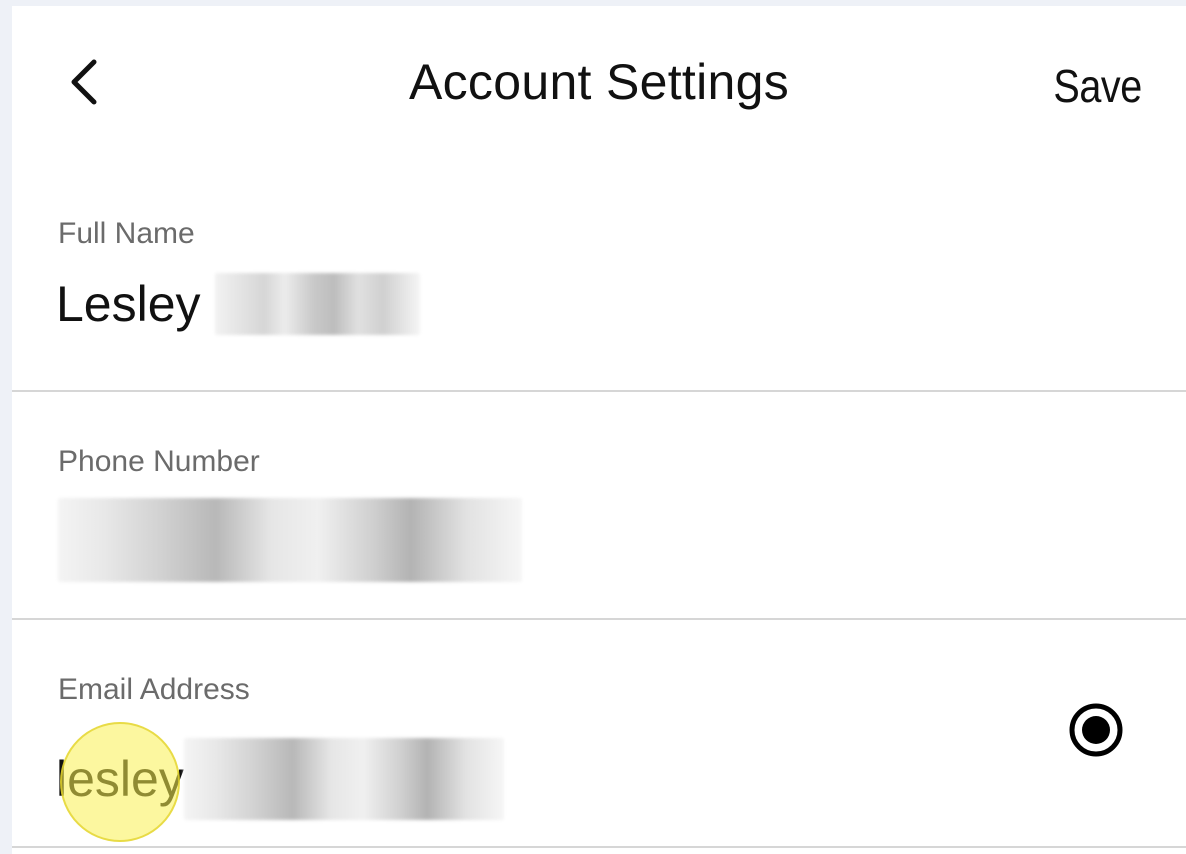 The height and width of the screenshot is (854, 1186). Describe the element at coordinates (128, 304) in the screenshot. I see `full-name-value: Lesley` at that location.